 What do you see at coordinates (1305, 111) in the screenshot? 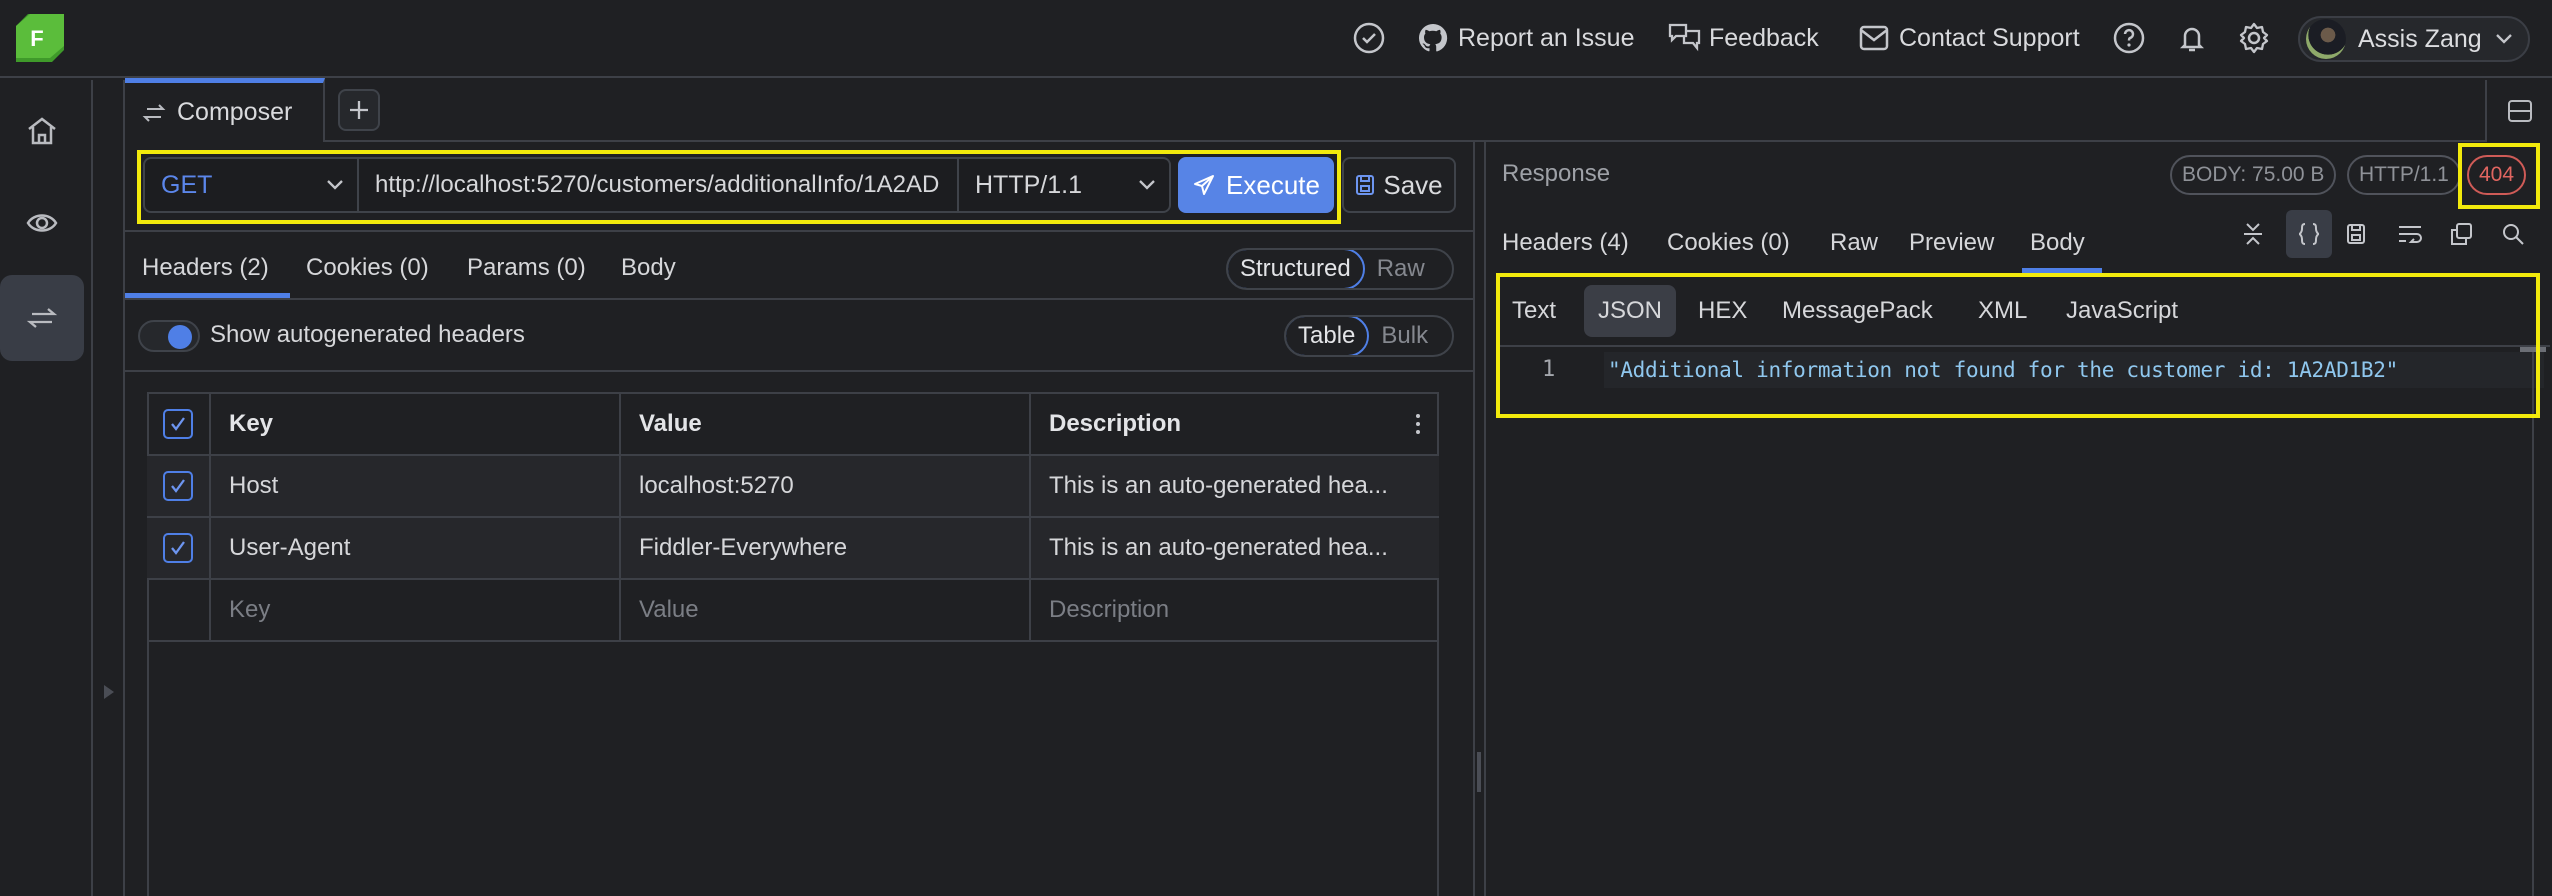
I see `tab-strip` at bounding box center [1305, 111].